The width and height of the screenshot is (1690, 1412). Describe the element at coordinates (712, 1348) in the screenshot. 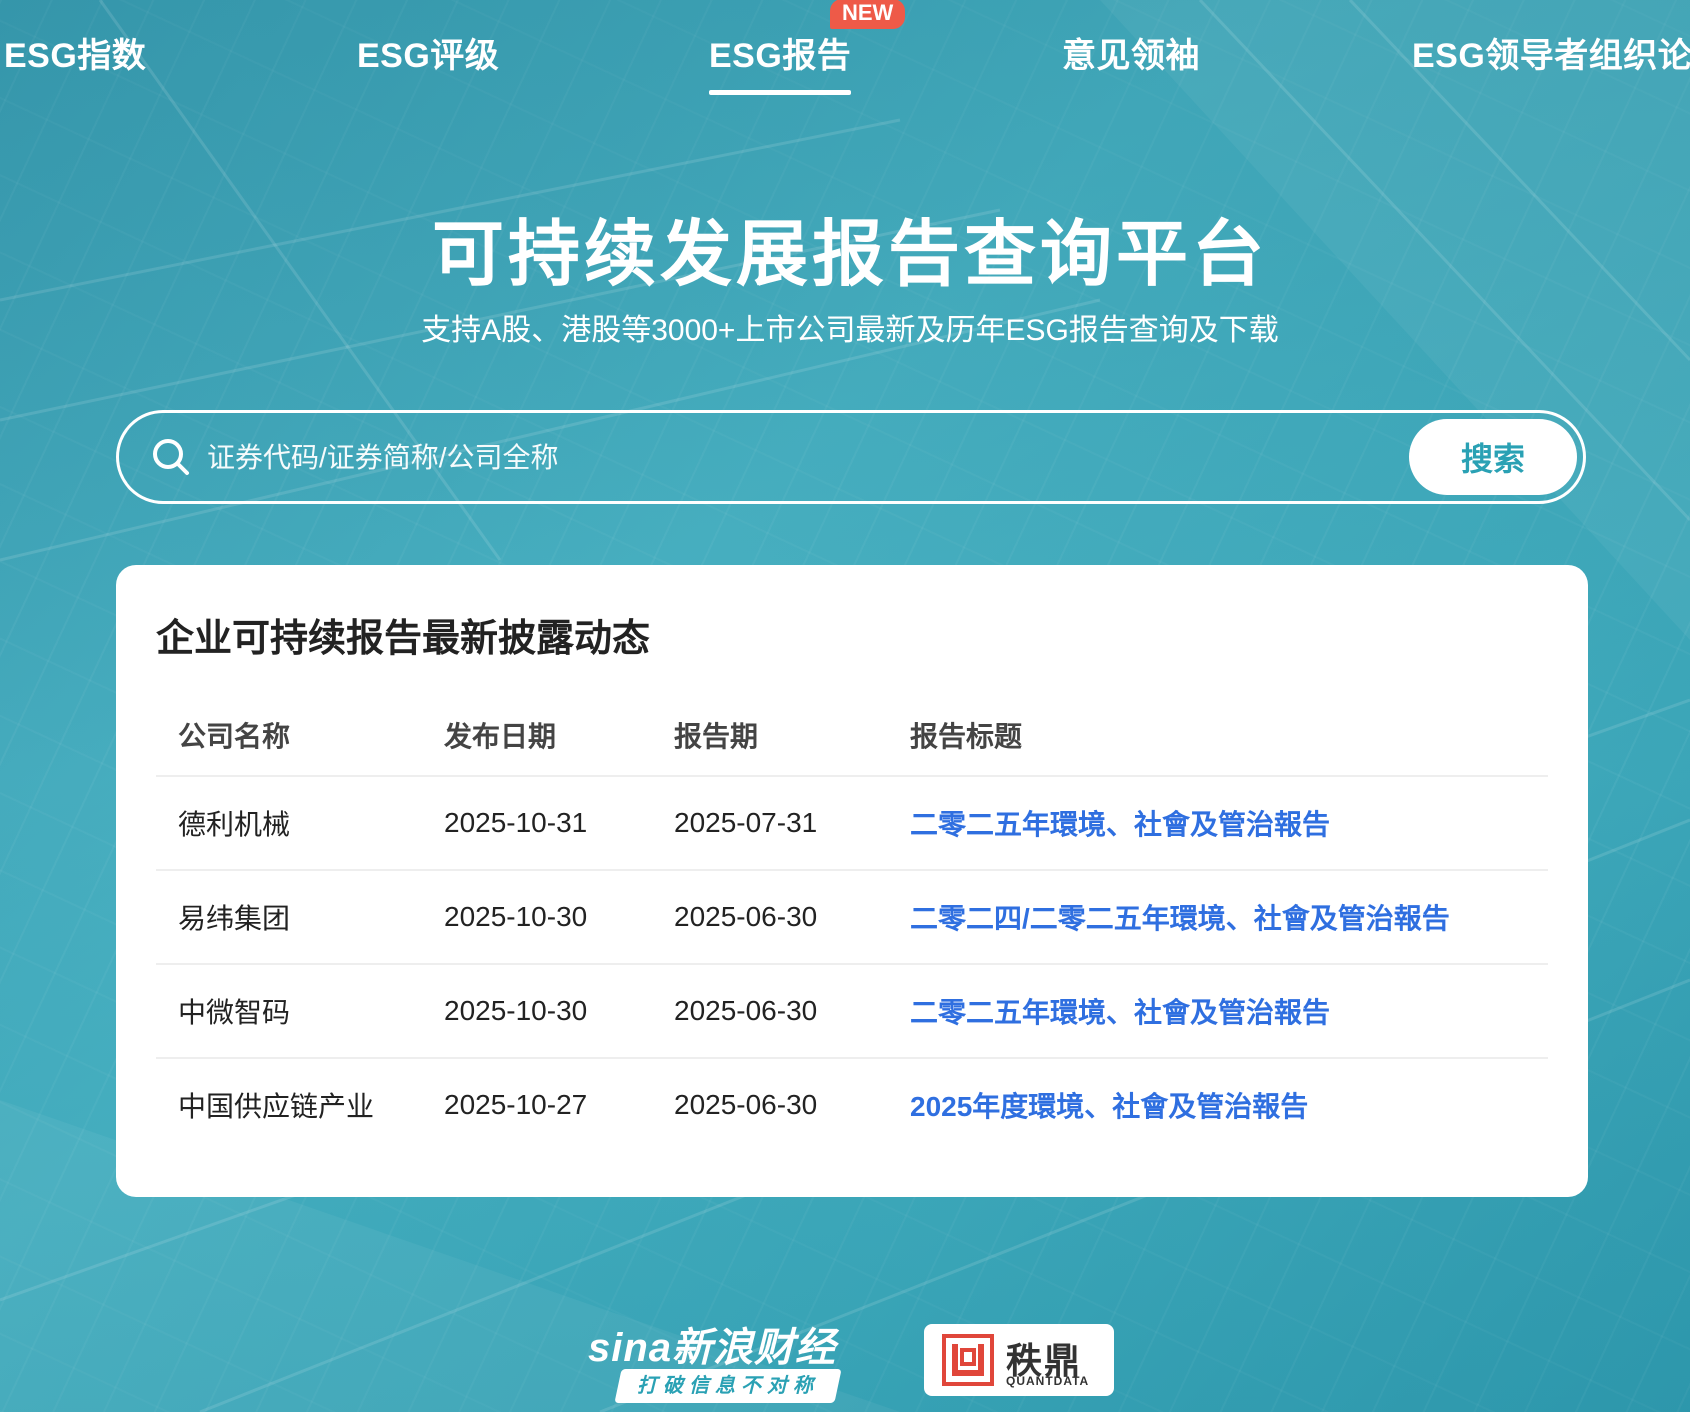

I see `sina-logo-text: sina新浪财经` at that location.